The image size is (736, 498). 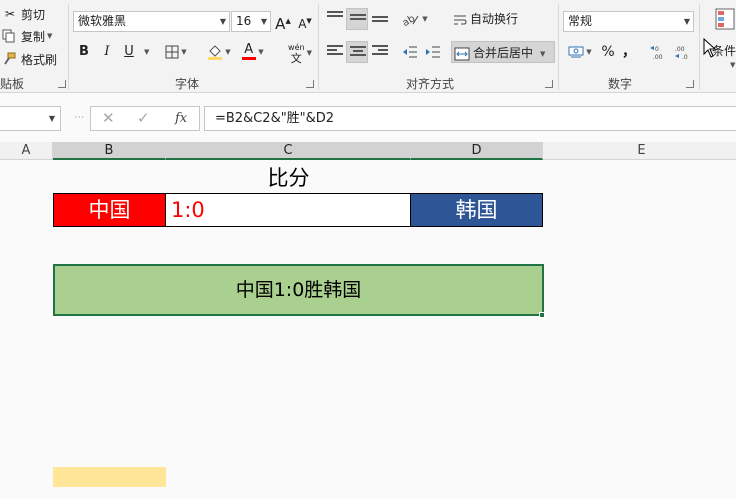 I want to click on grow-font-button: A▲, so click(x=283, y=21).